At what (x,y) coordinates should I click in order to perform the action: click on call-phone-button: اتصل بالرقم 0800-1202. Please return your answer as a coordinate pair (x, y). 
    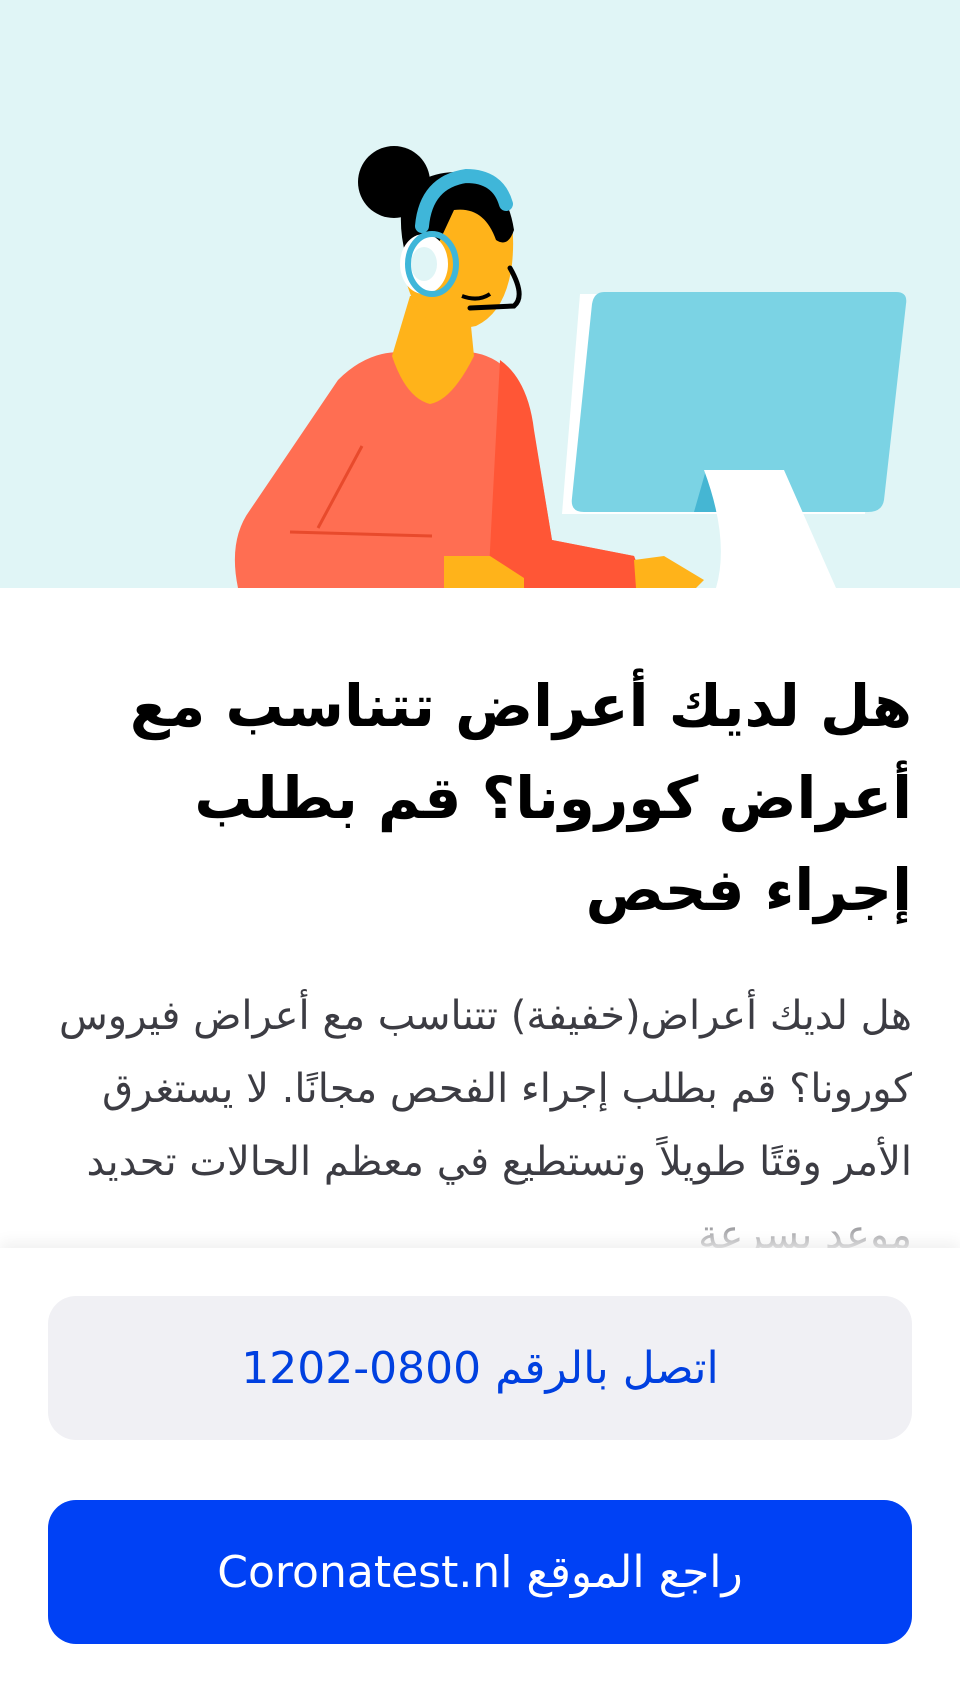
    Looking at the image, I should click on (480, 1368).